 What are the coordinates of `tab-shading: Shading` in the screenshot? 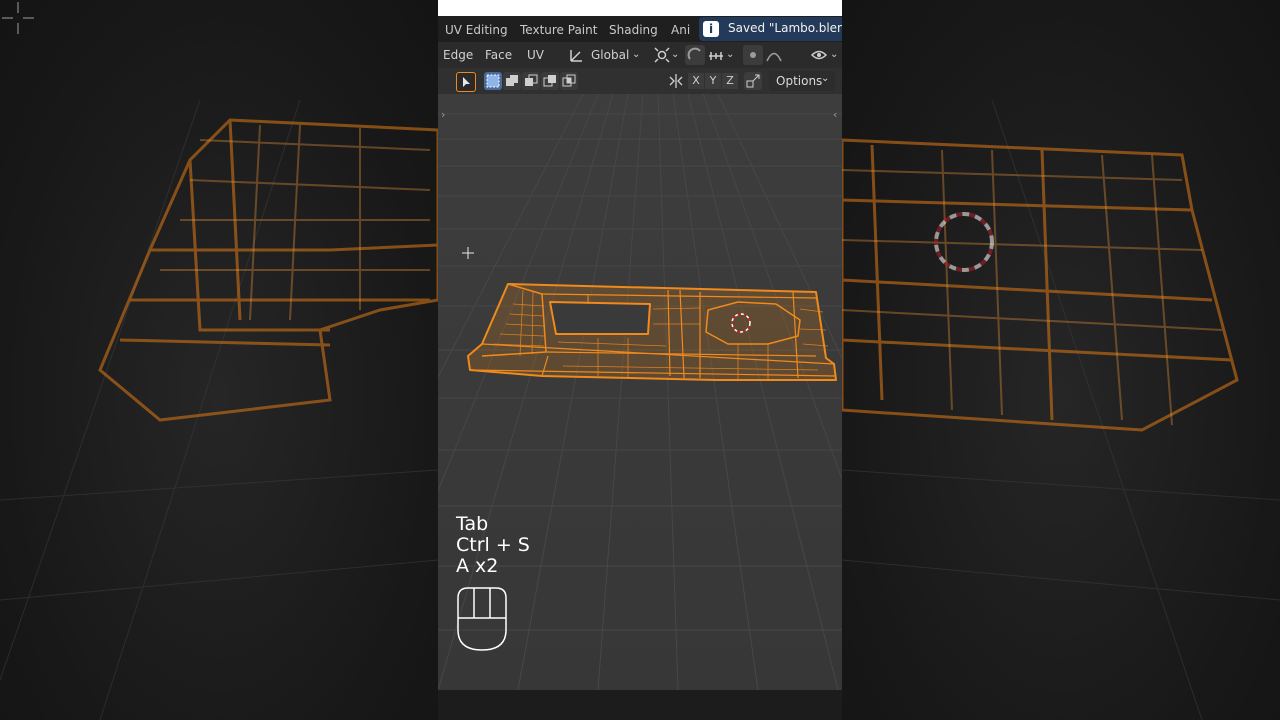 It's located at (633, 30).